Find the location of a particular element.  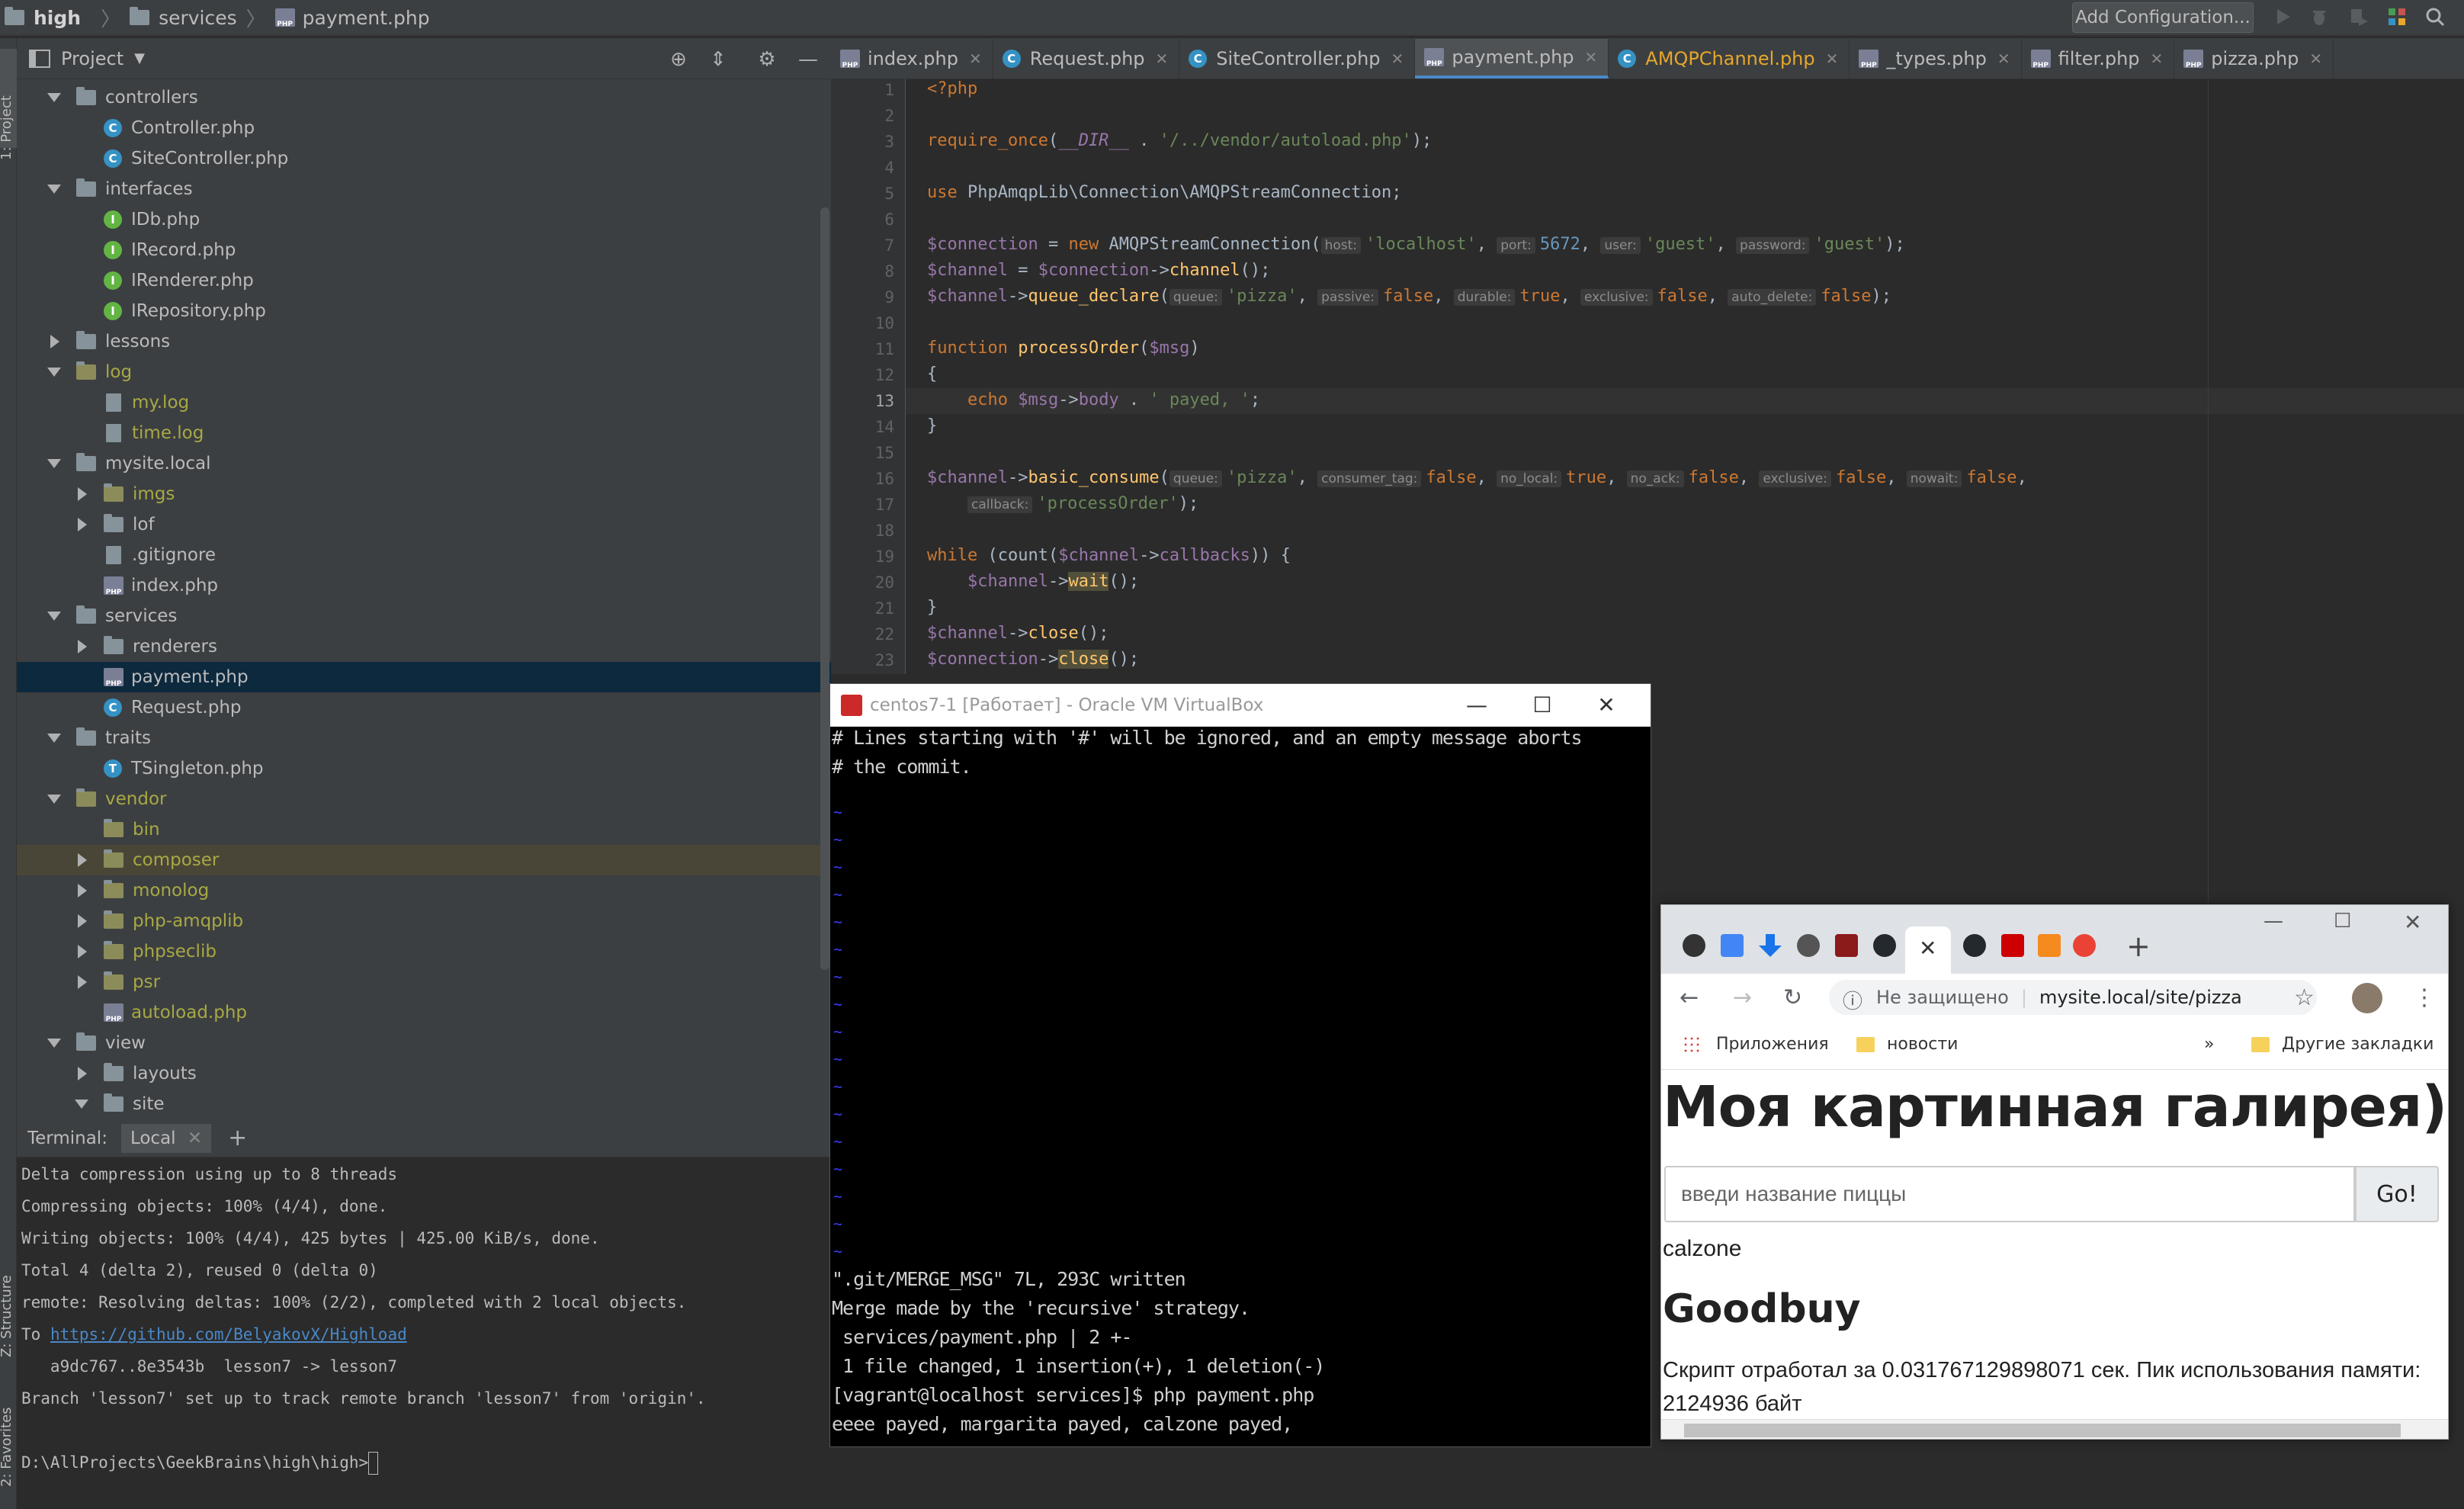

github-link: https://github.com/BelyakovX/Highload is located at coordinates (229, 1334).